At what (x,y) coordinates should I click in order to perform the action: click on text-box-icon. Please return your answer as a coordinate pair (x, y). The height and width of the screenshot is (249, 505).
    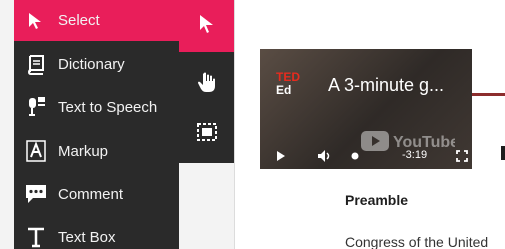
    Looking at the image, I should click on (36, 237).